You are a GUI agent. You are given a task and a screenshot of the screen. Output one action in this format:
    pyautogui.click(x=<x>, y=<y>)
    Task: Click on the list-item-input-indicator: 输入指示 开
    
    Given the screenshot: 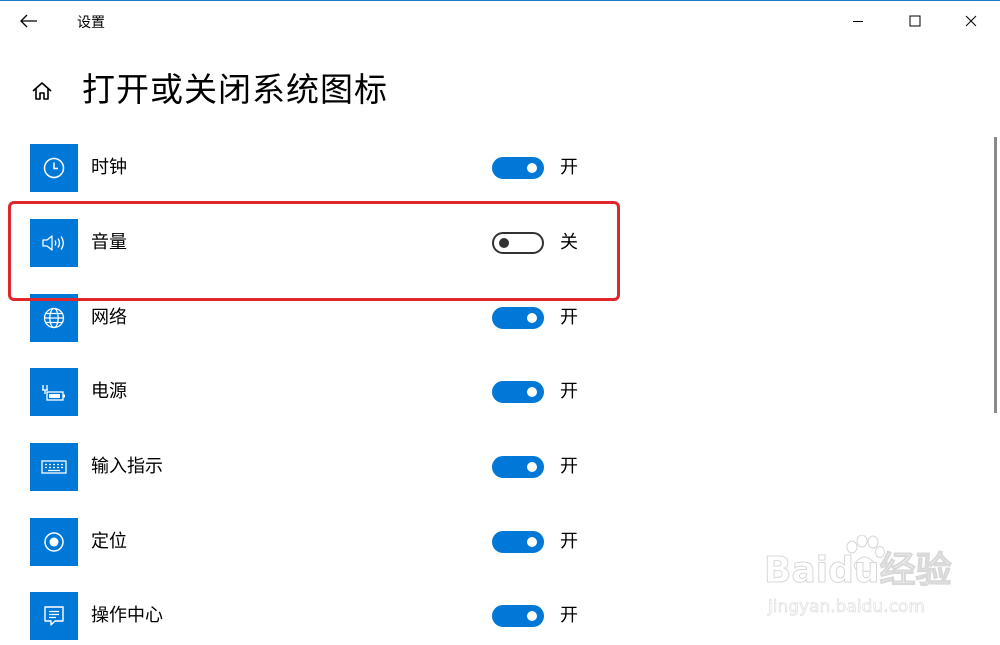 What is the action you would take?
    pyautogui.click(x=330, y=467)
    